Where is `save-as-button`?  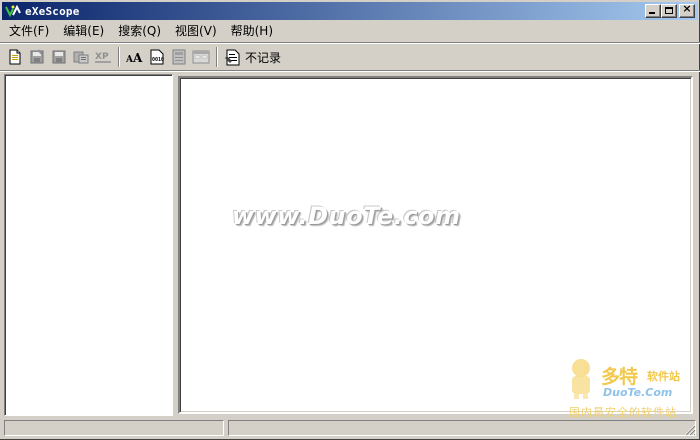 save-as-button is located at coordinates (59, 57).